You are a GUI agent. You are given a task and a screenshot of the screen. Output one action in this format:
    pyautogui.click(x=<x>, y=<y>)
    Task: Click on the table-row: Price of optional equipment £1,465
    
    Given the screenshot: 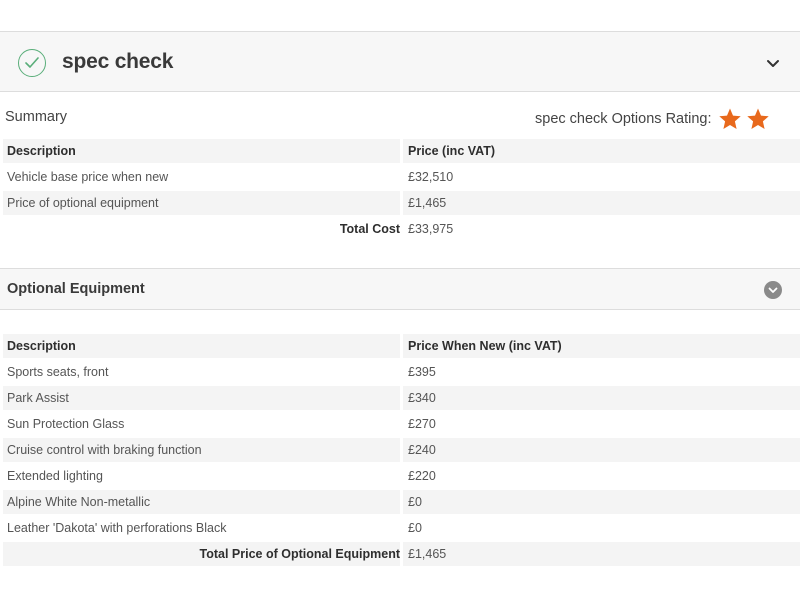 What is the action you would take?
    pyautogui.click(x=401, y=203)
    